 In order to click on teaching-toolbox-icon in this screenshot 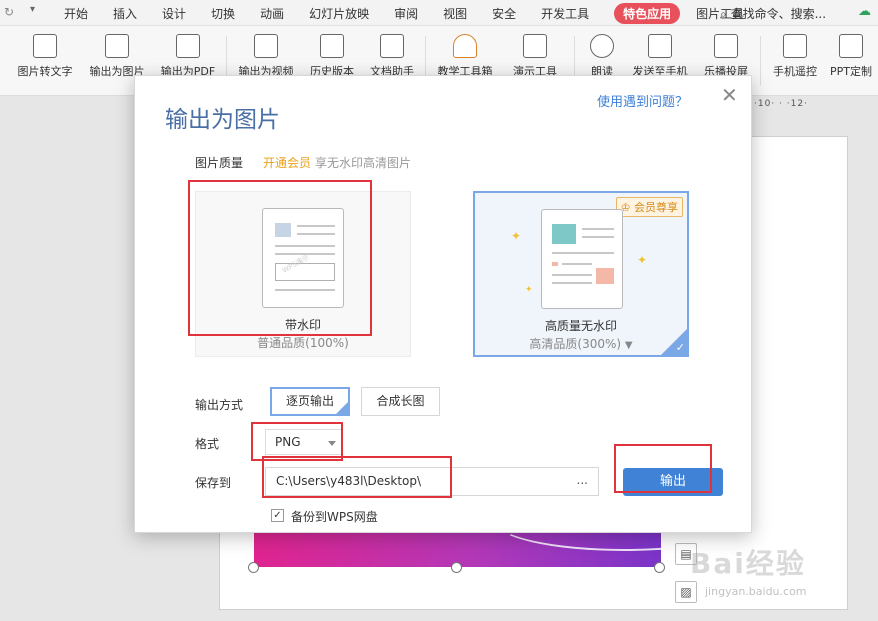, I will do `click(465, 46)`.